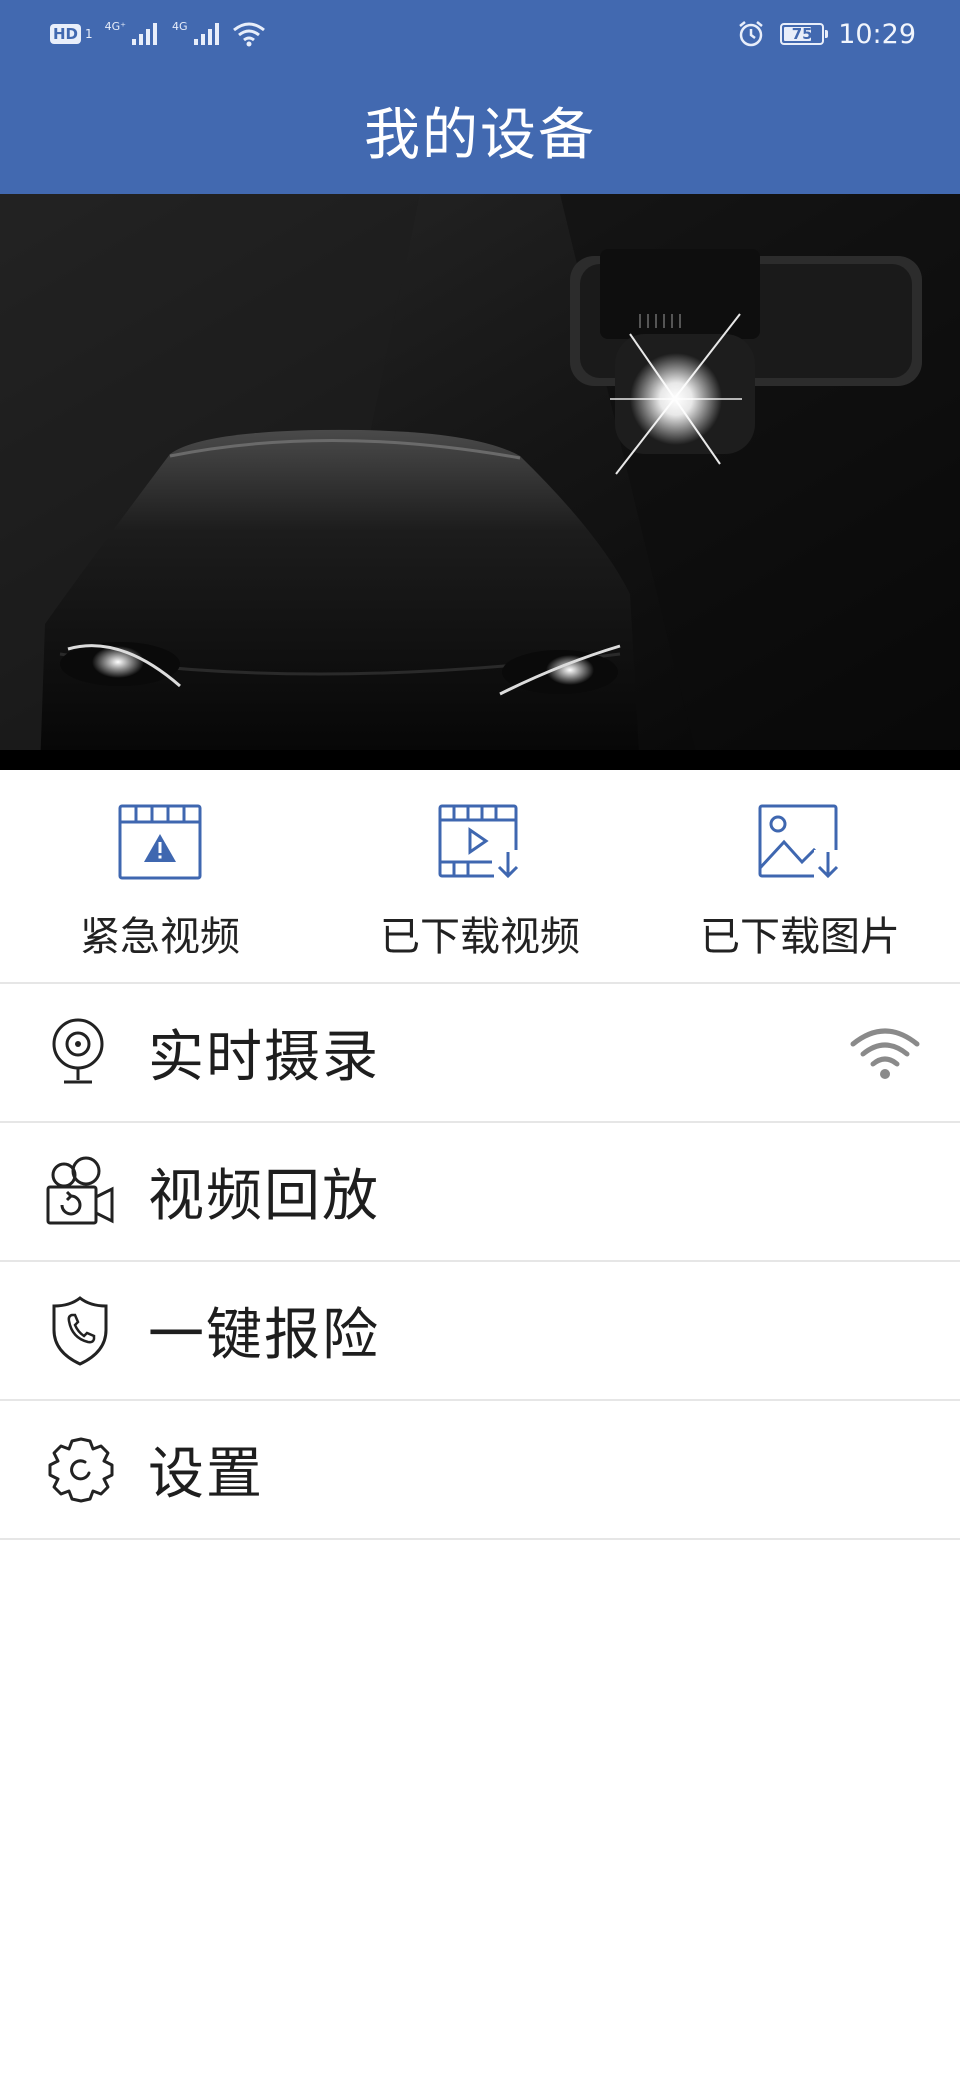 This screenshot has width=960, height=2080. I want to click on video-camera-replay-icon, so click(80, 1190).